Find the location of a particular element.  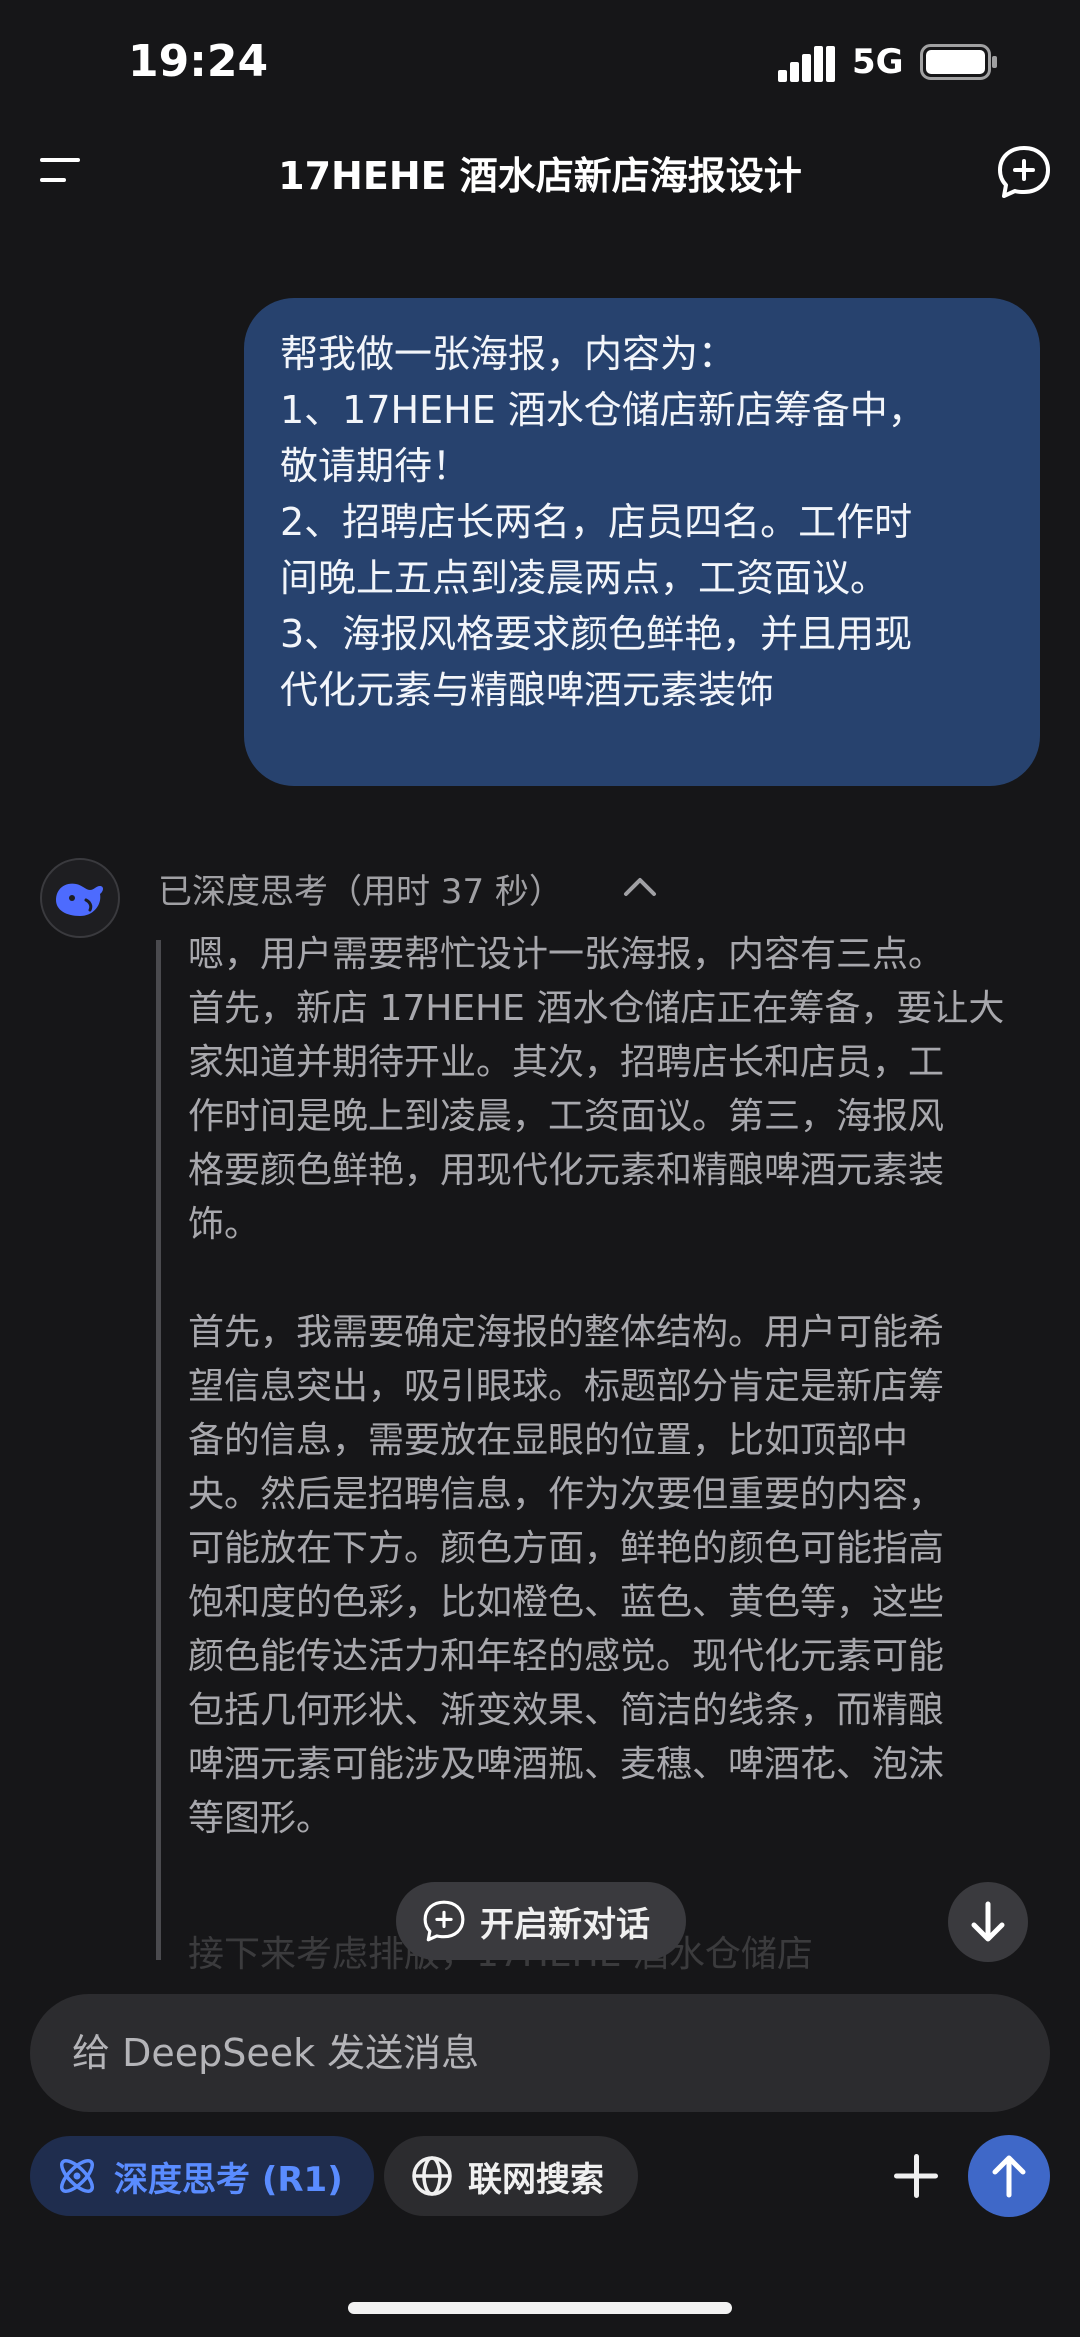

user-message-line: 3、海报风格要求颜色鲜艳，并且用现 is located at coordinates (596, 634).